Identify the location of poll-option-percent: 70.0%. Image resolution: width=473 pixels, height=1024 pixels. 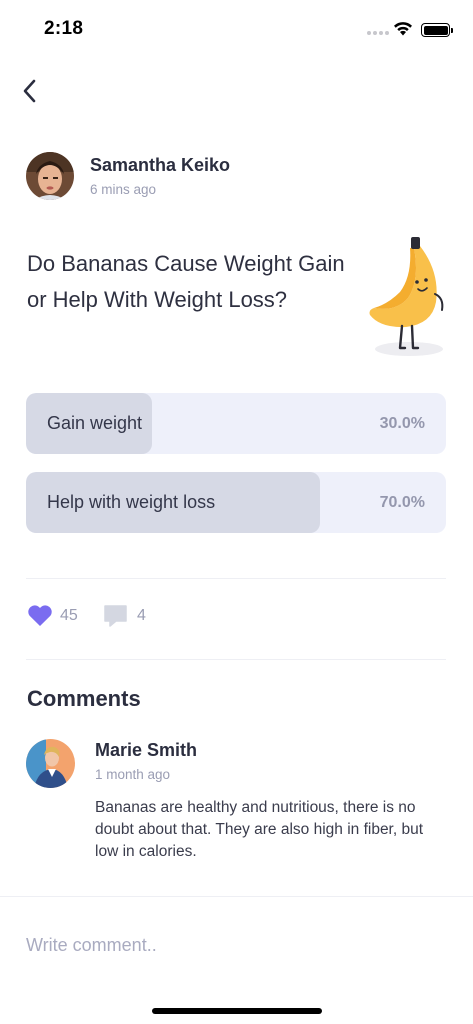
(402, 502).